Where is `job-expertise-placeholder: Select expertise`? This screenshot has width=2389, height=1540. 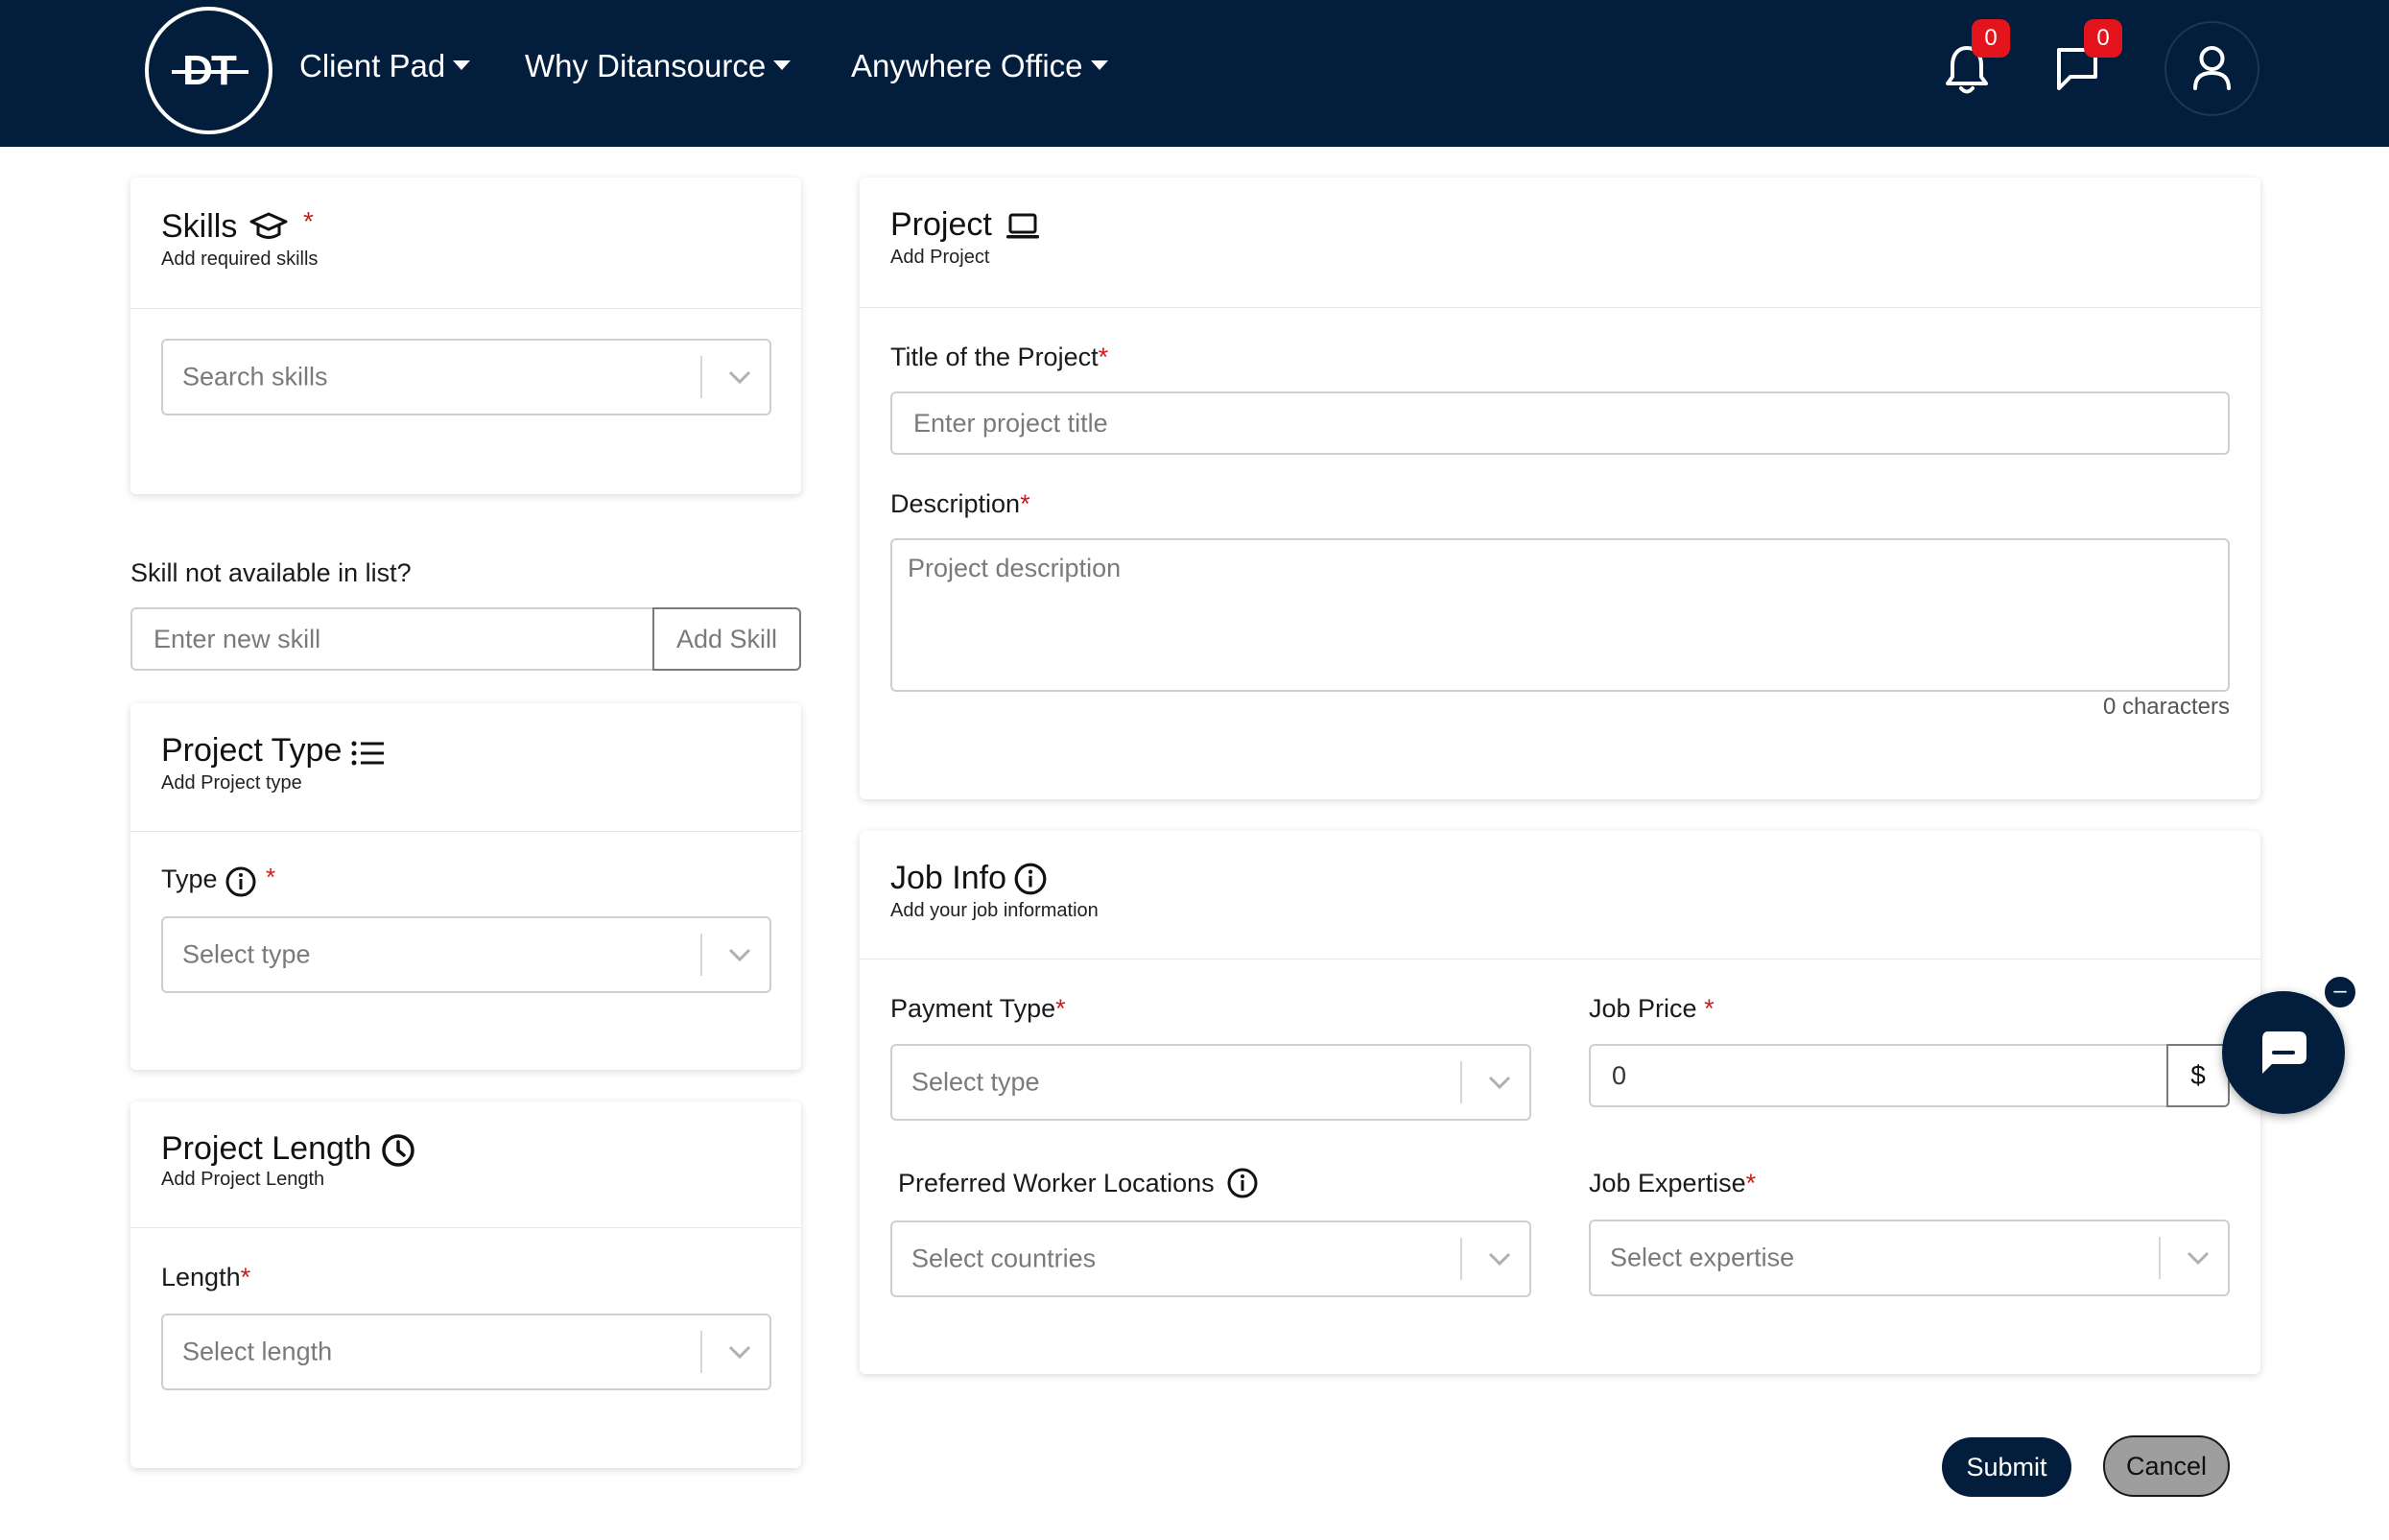 job-expertise-placeholder: Select expertise is located at coordinates (1703, 1257).